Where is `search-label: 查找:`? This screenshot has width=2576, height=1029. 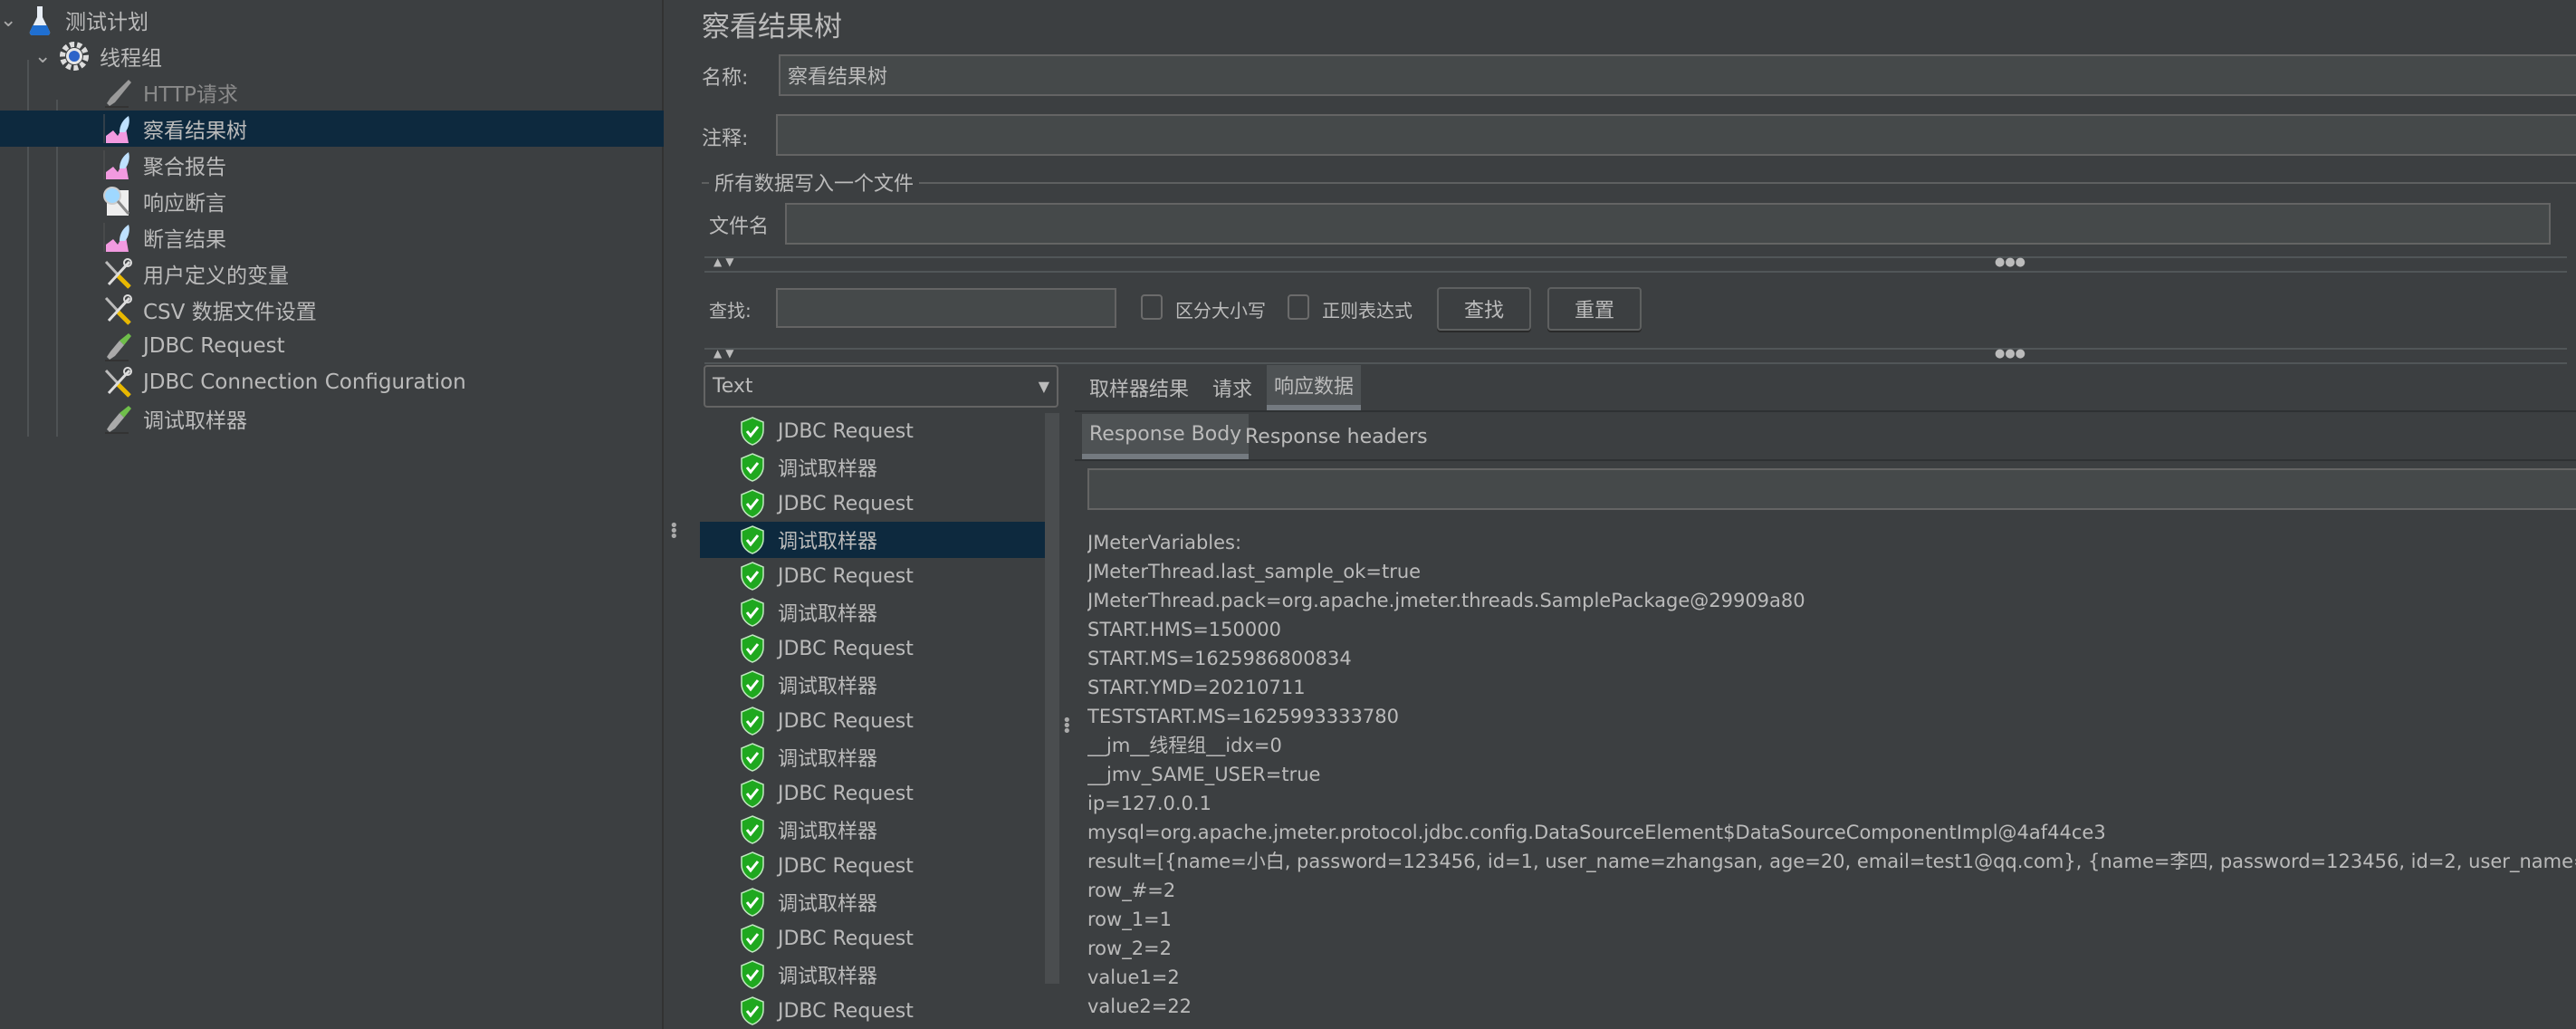
search-label: 查找: is located at coordinates (730, 311).